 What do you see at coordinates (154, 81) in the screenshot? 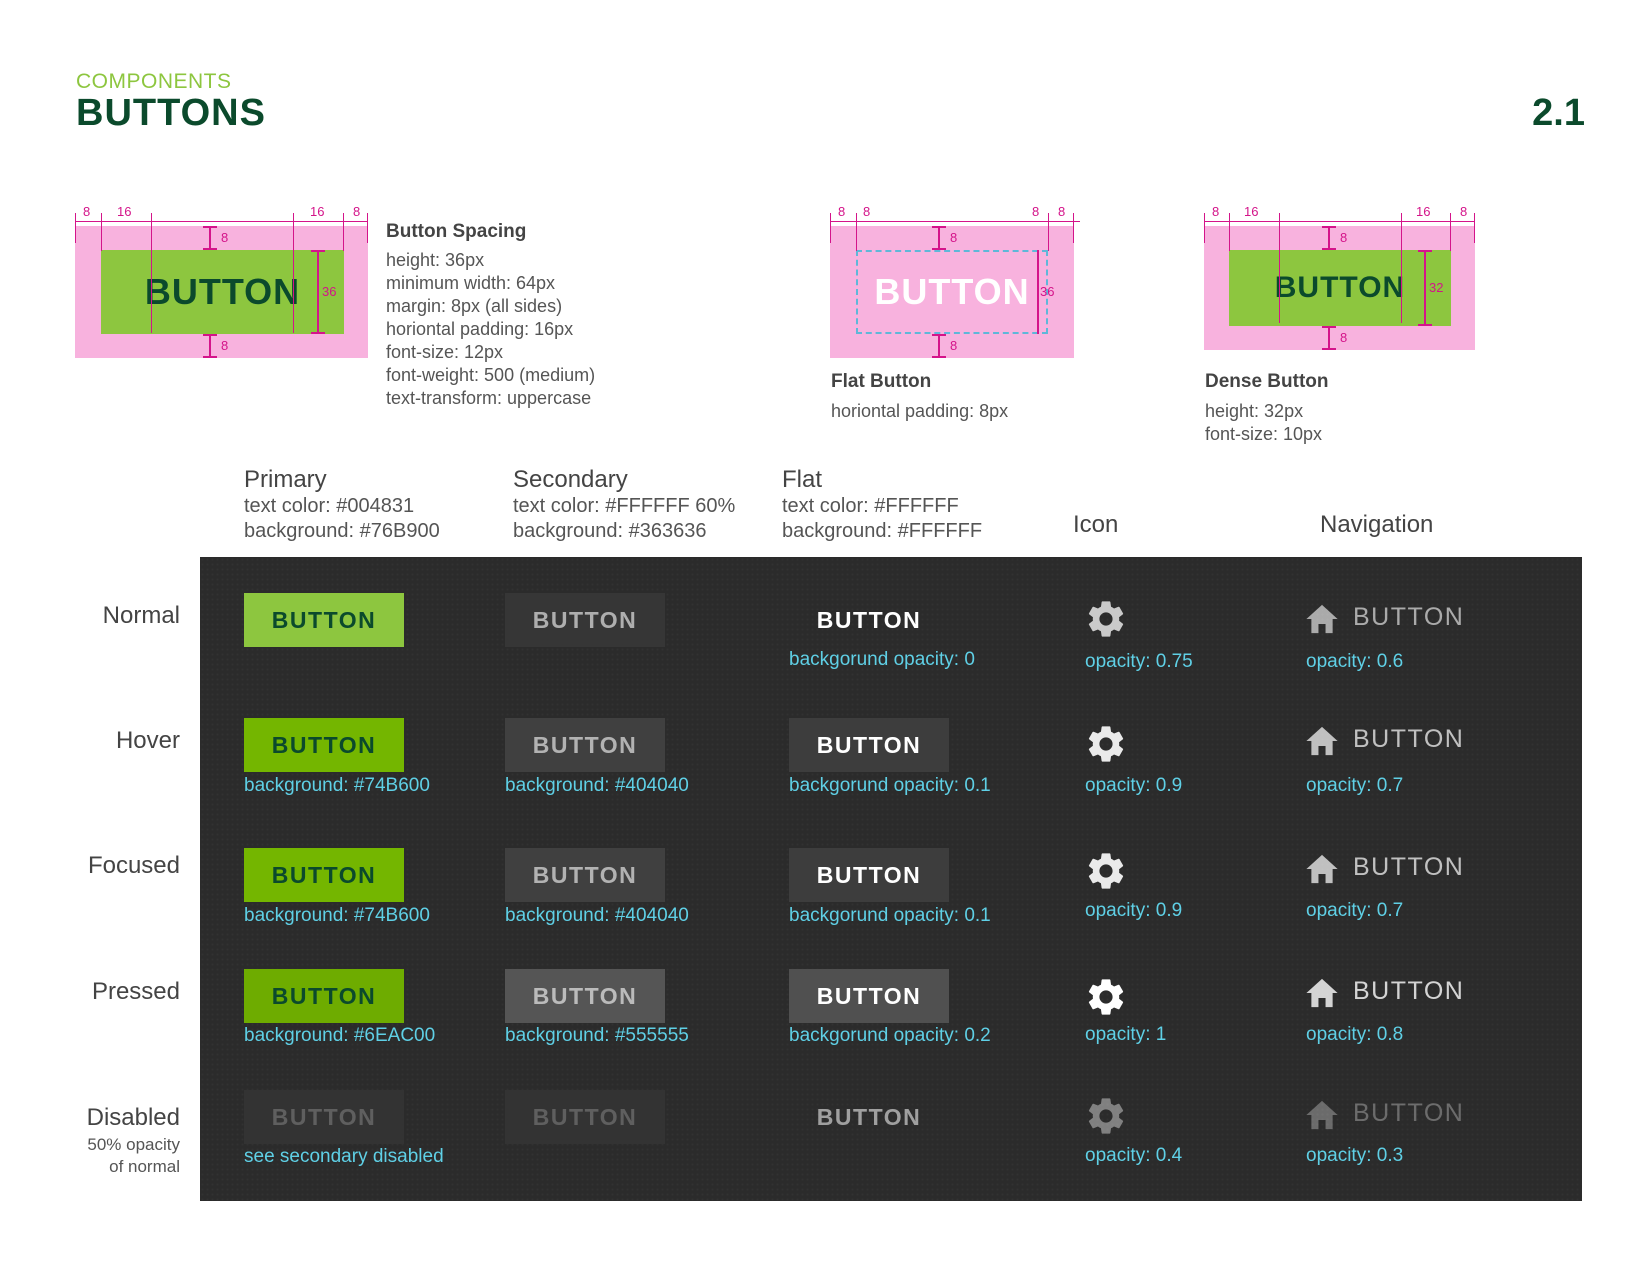
I see `section-label: COMPONENTS` at bounding box center [154, 81].